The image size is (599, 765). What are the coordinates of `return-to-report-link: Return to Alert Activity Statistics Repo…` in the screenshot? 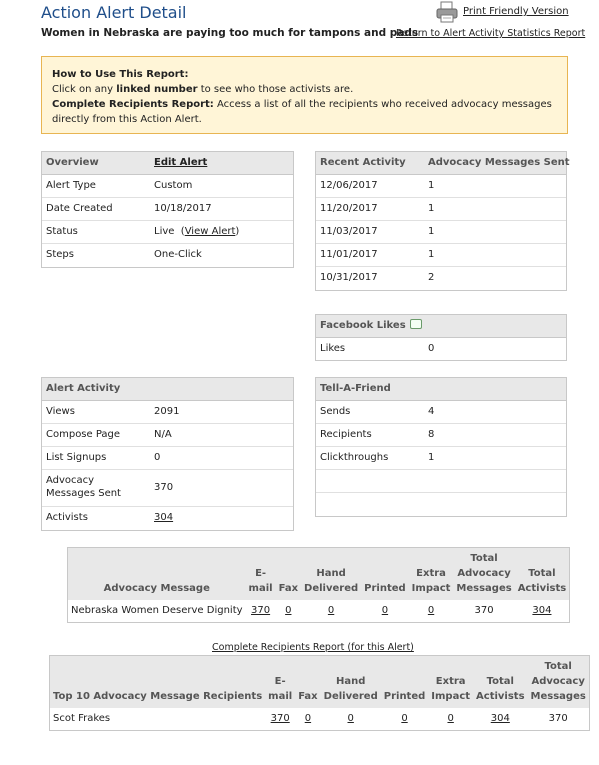 It's located at (490, 33).